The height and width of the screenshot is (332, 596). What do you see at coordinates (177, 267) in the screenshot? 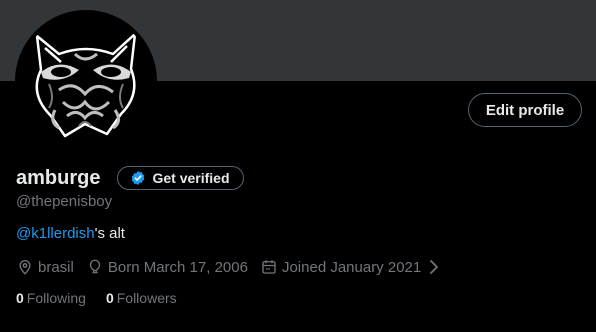
I see `born-text: Born March 17, 2006` at bounding box center [177, 267].